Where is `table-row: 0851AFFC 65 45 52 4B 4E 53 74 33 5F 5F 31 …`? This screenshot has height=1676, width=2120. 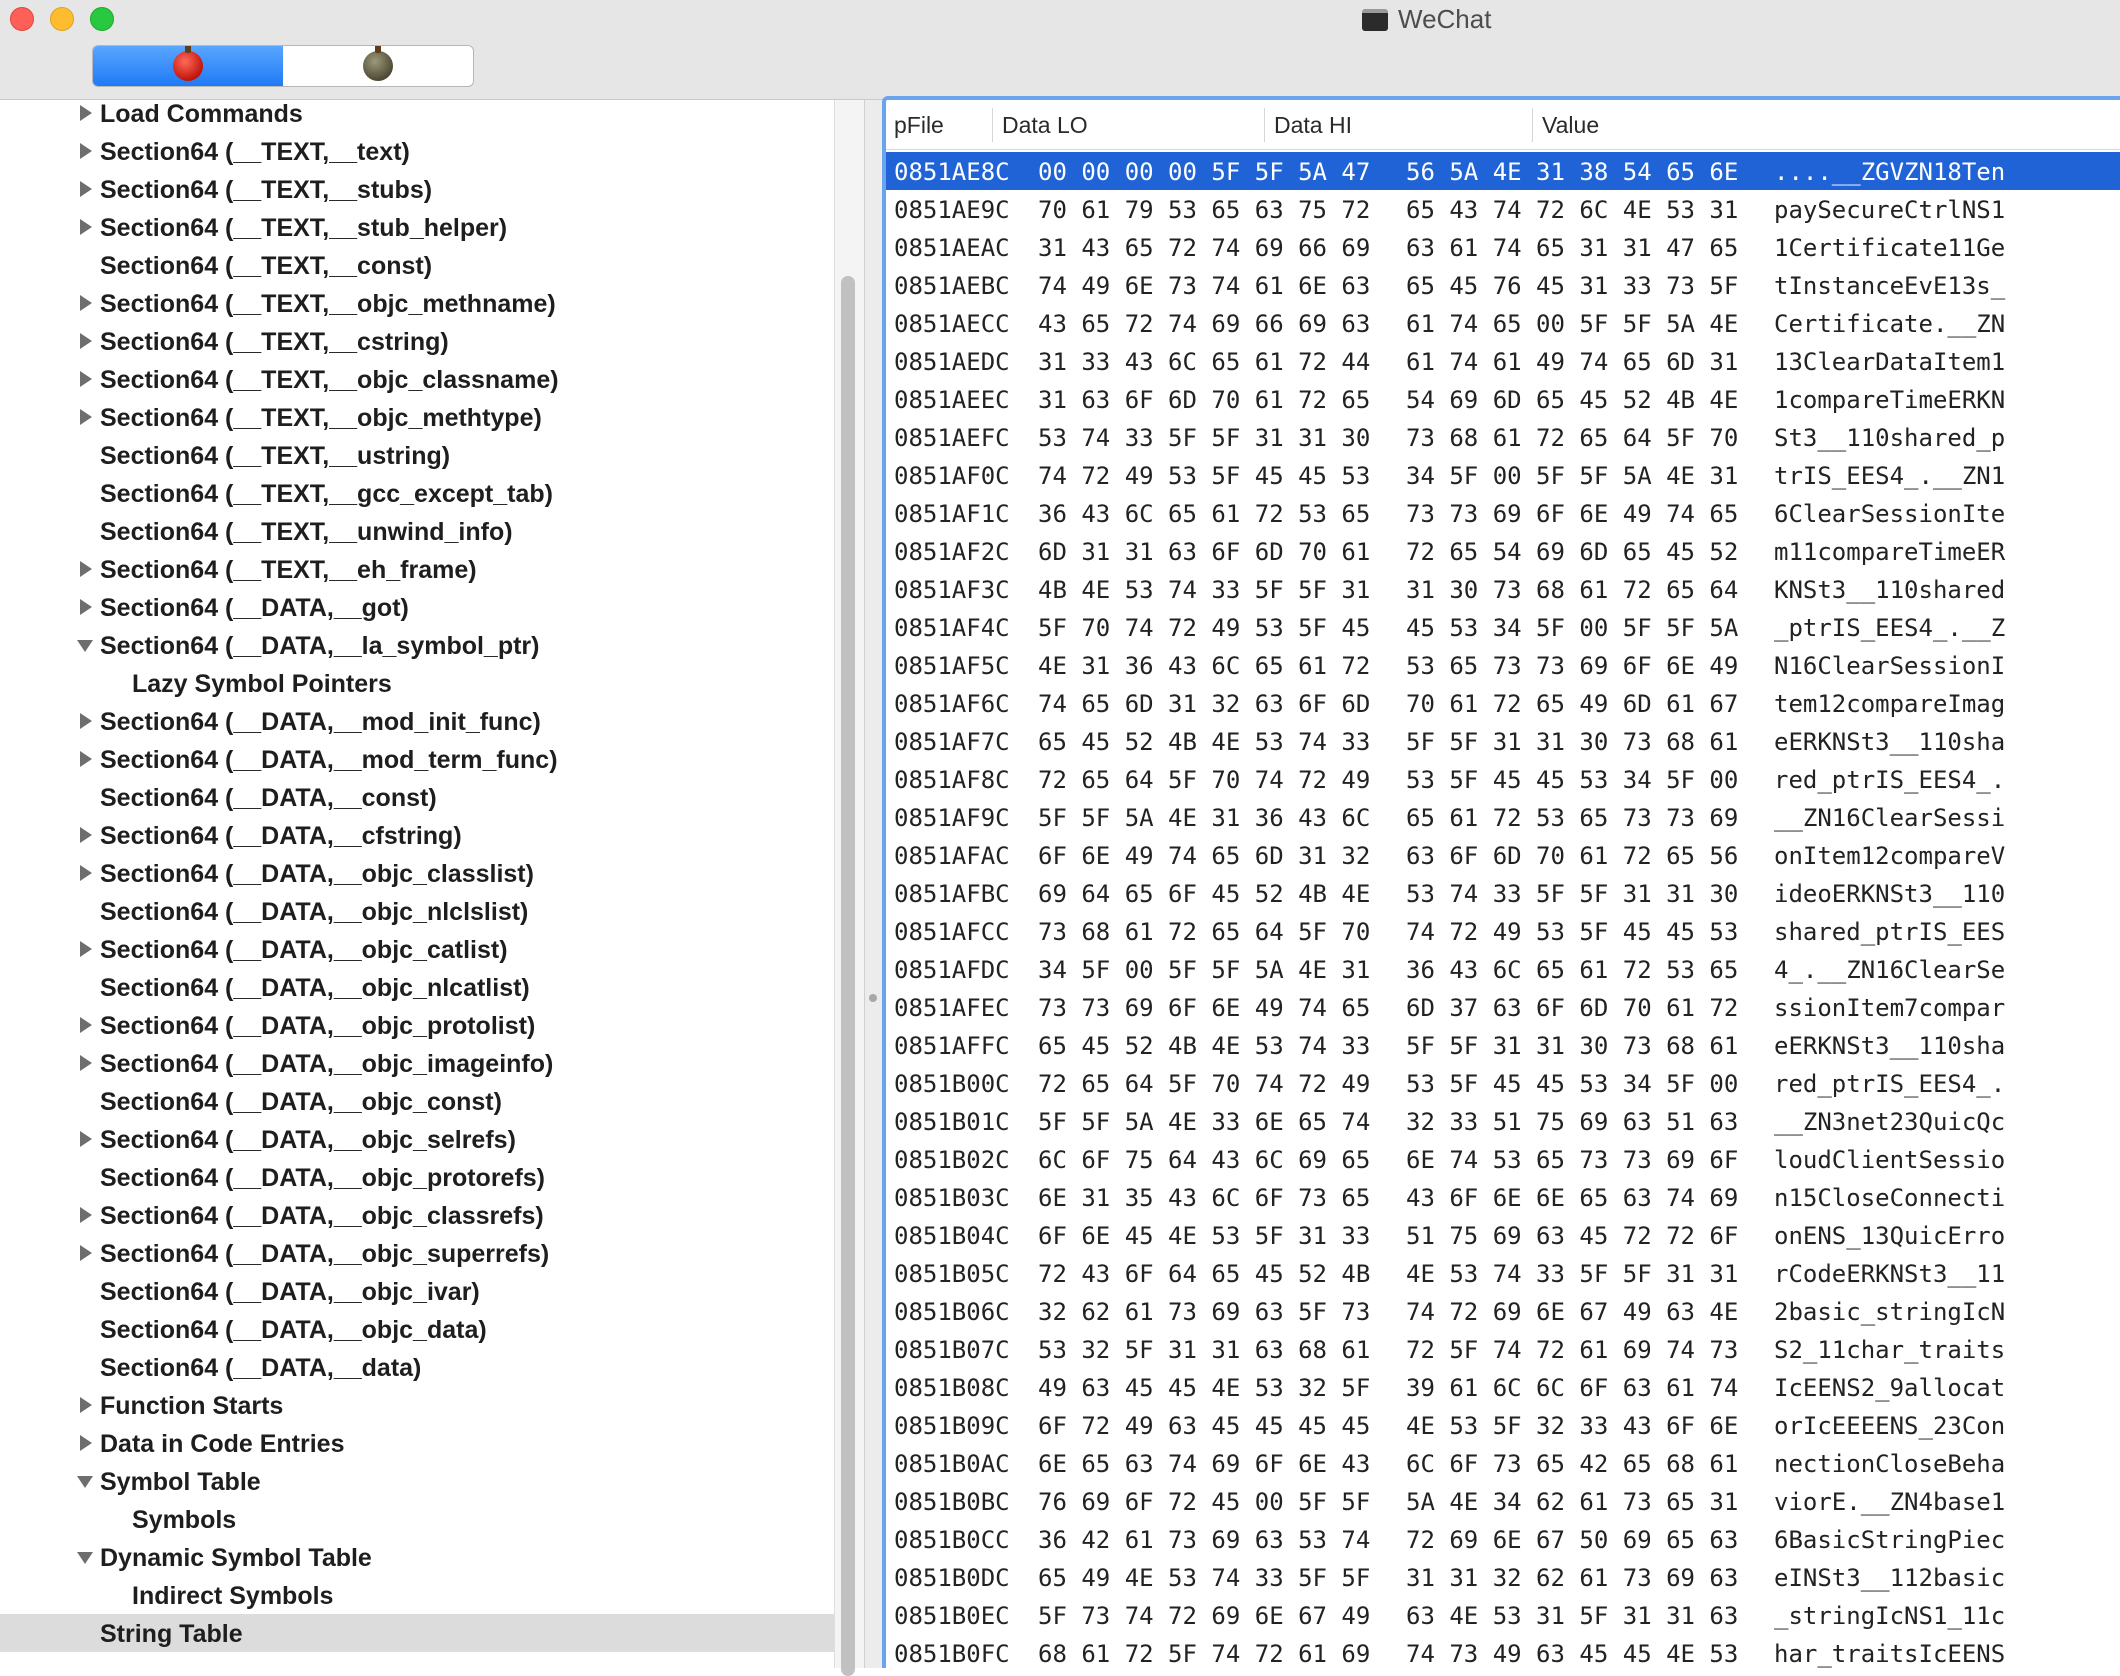
table-row: 0851AFFC 65 45 52 4B 4E 53 74 33 5F 5F 31 … is located at coordinates (1503, 1045).